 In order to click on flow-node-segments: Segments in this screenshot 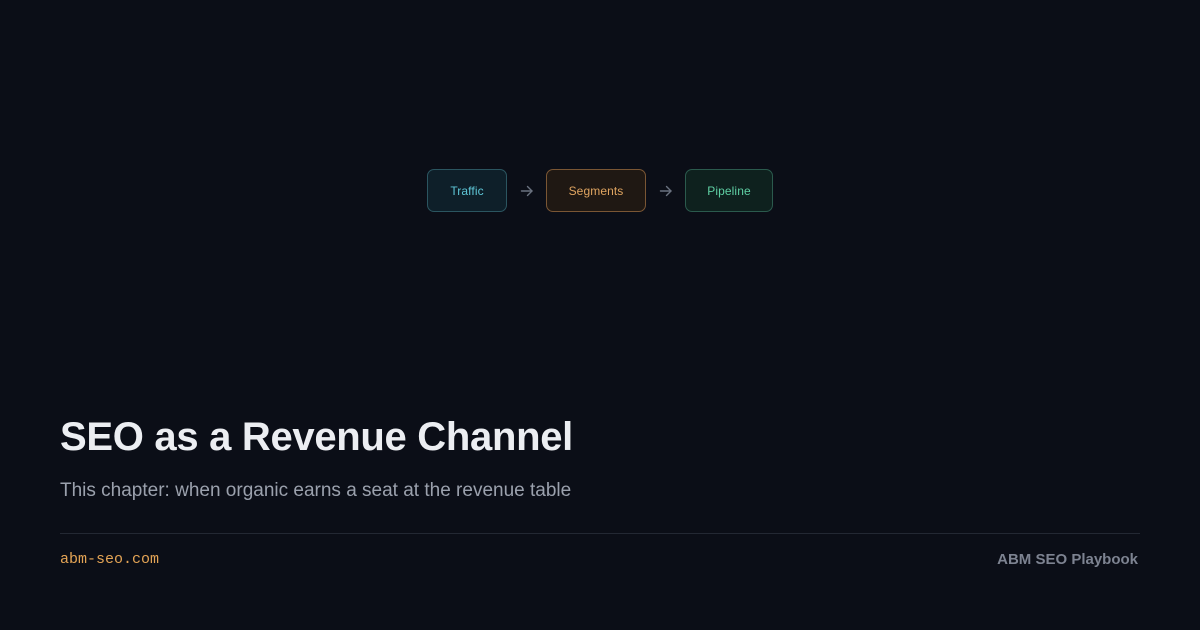, I will do `click(596, 190)`.